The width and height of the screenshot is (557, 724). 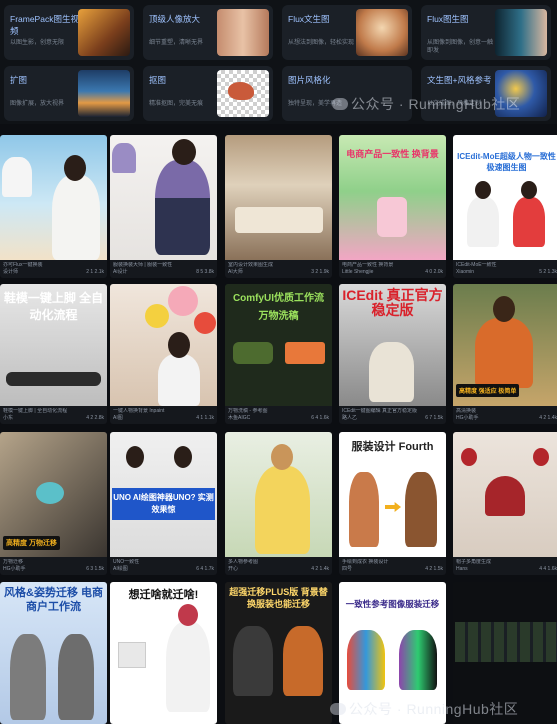 What do you see at coordinates (19, 80) in the screenshot?
I see `feature-title: 扩图` at bounding box center [19, 80].